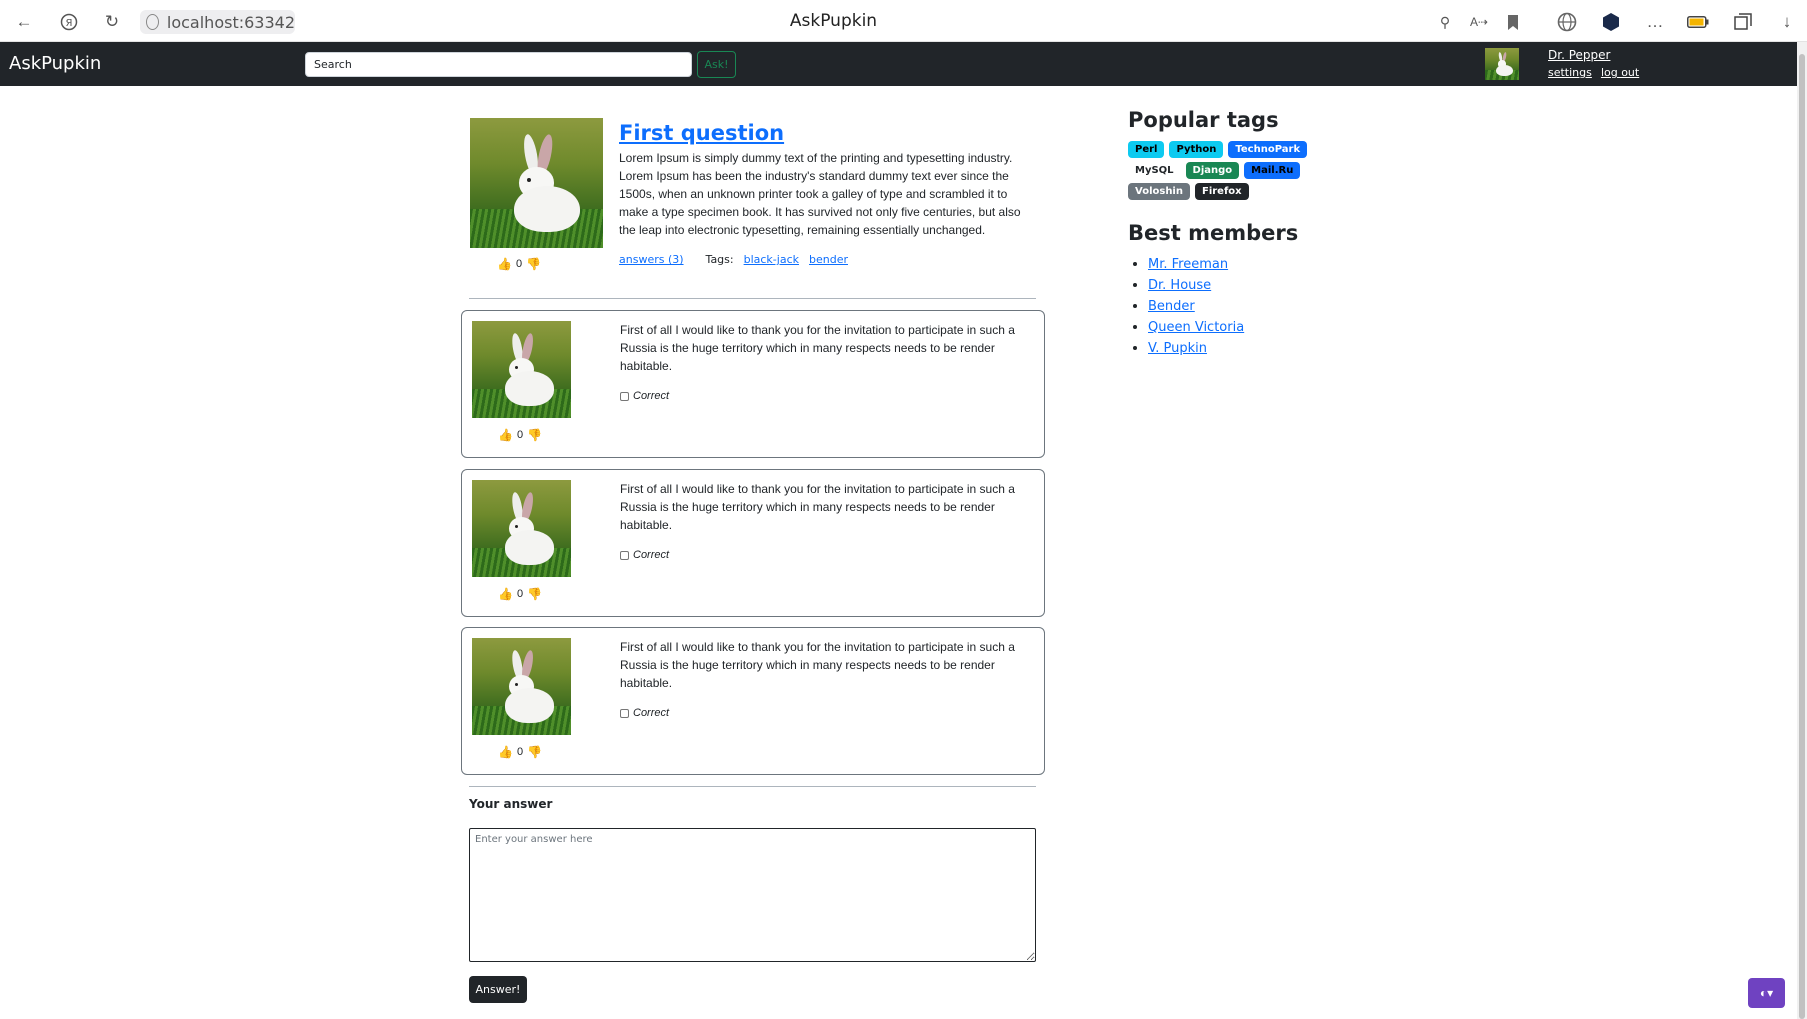  What do you see at coordinates (1620, 72) in the screenshot?
I see `logout-link: log out` at bounding box center [1620, 72].